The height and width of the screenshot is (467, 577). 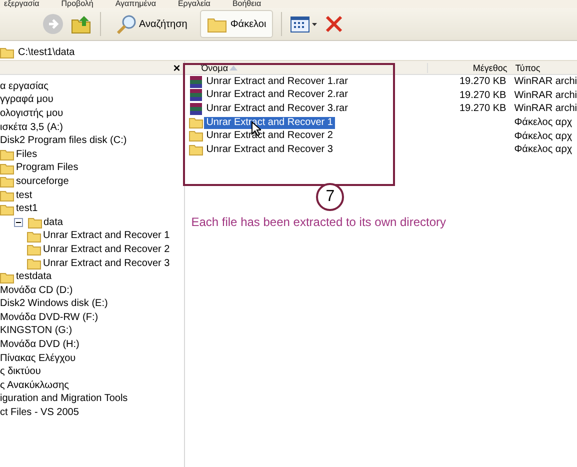 What do you see at coordinates (64, 399) in the screenshot?
I see `tree-item: iguration and Migration Tools` at bounding box center [64, 399].